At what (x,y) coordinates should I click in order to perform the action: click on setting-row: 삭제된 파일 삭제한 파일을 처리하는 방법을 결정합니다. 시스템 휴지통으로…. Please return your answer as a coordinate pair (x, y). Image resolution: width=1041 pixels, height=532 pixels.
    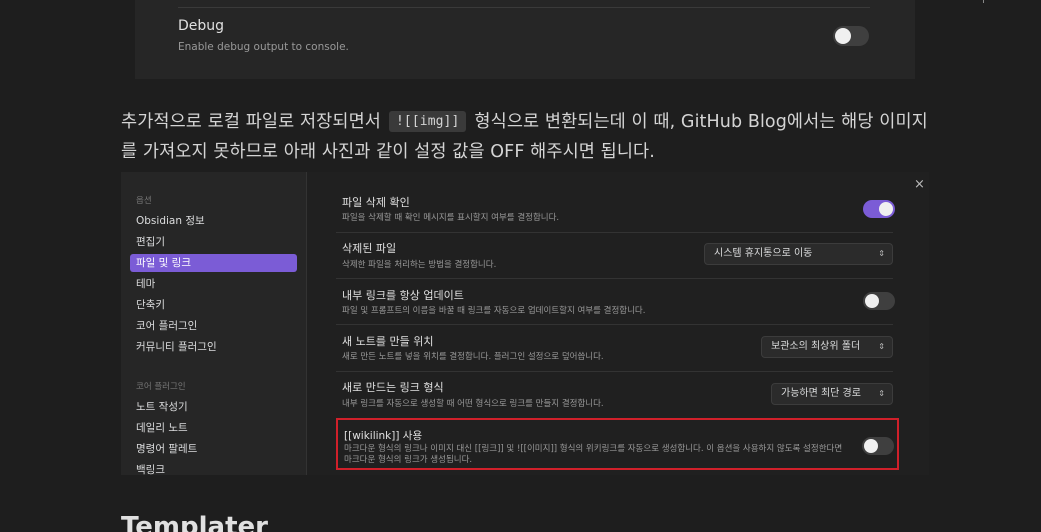
    Looking at the image, I should click on (614, 255).